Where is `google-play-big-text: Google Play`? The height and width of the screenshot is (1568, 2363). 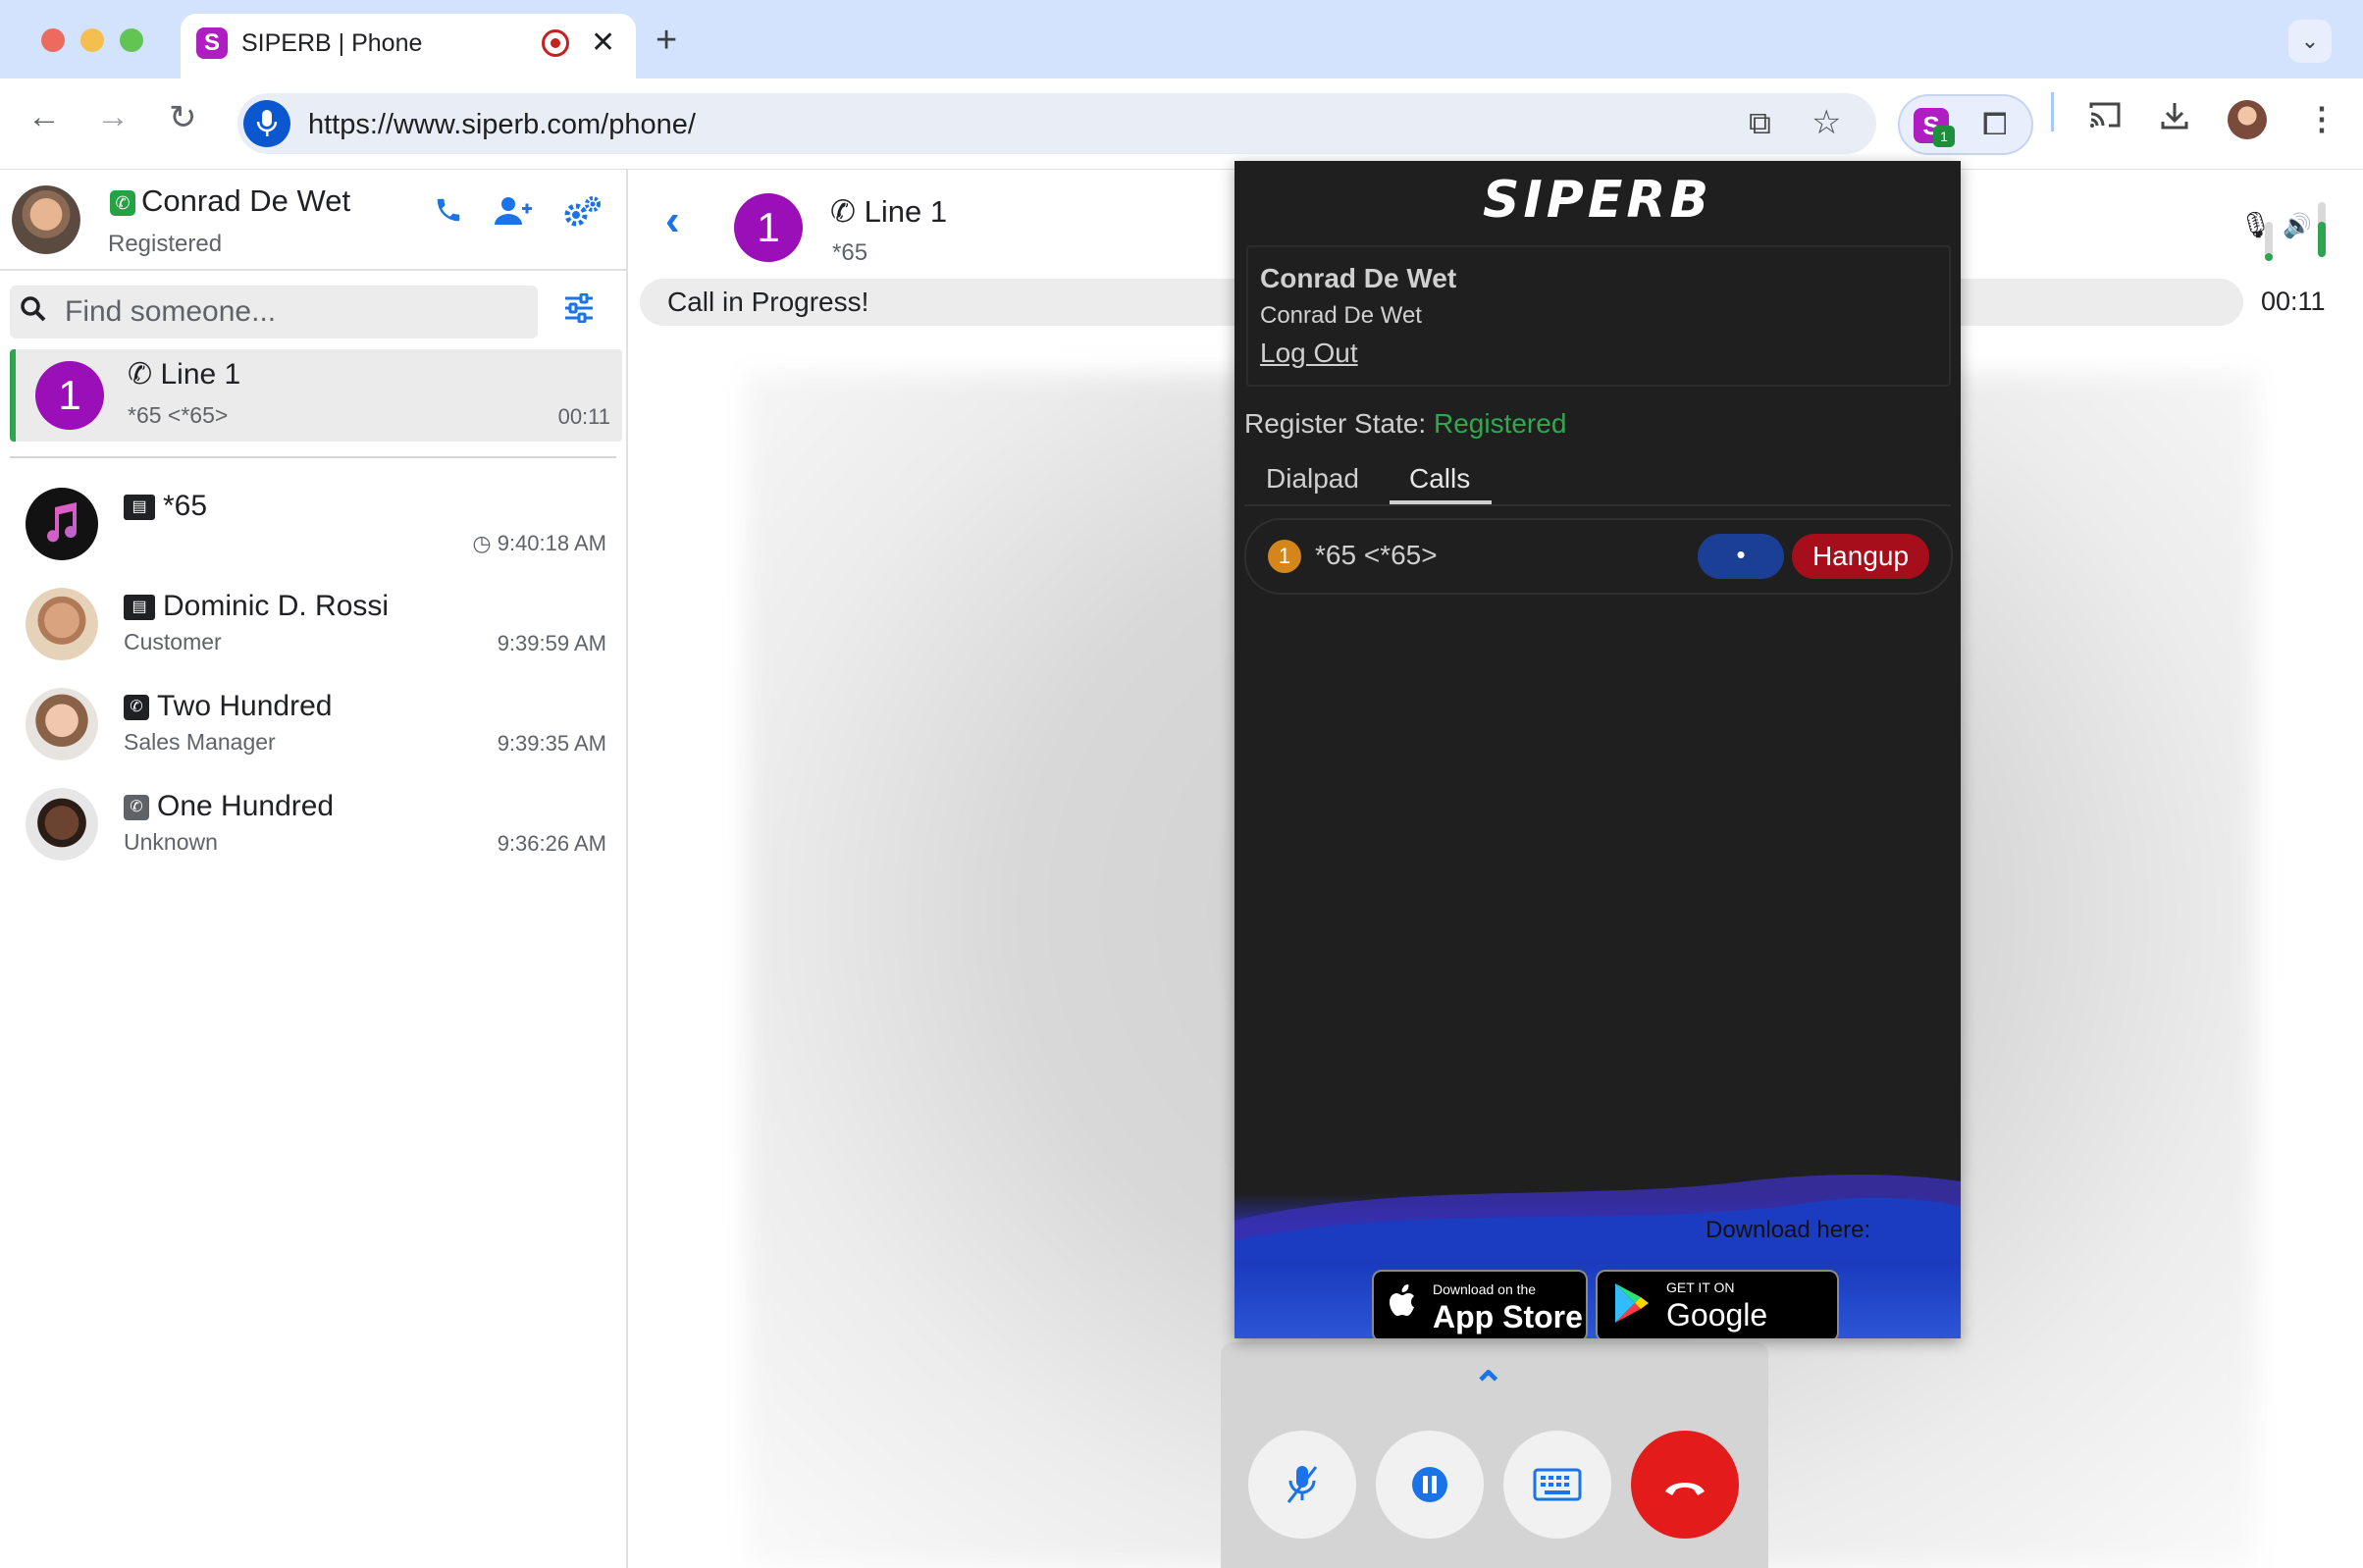
google-play-big-text: Google Play is located at coordinates (1717, 1317).